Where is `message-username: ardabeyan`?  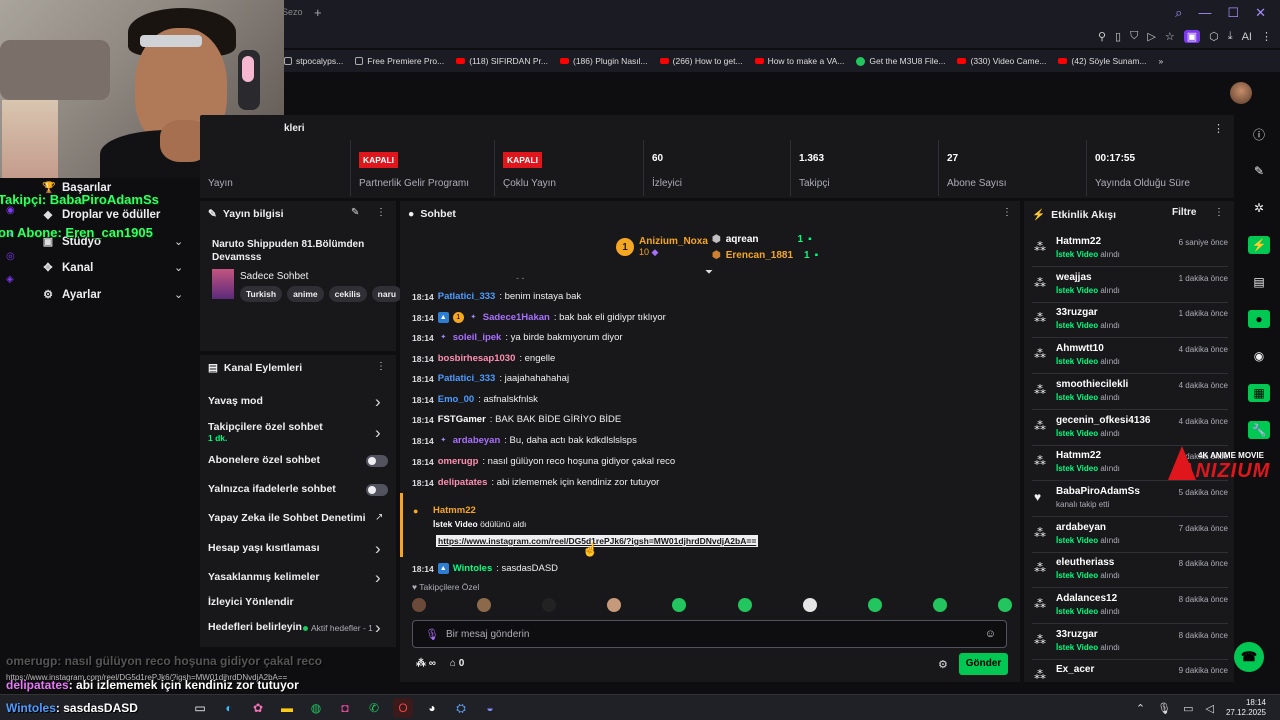 message-username: ardabeyan is located at coordinates (477, 440).